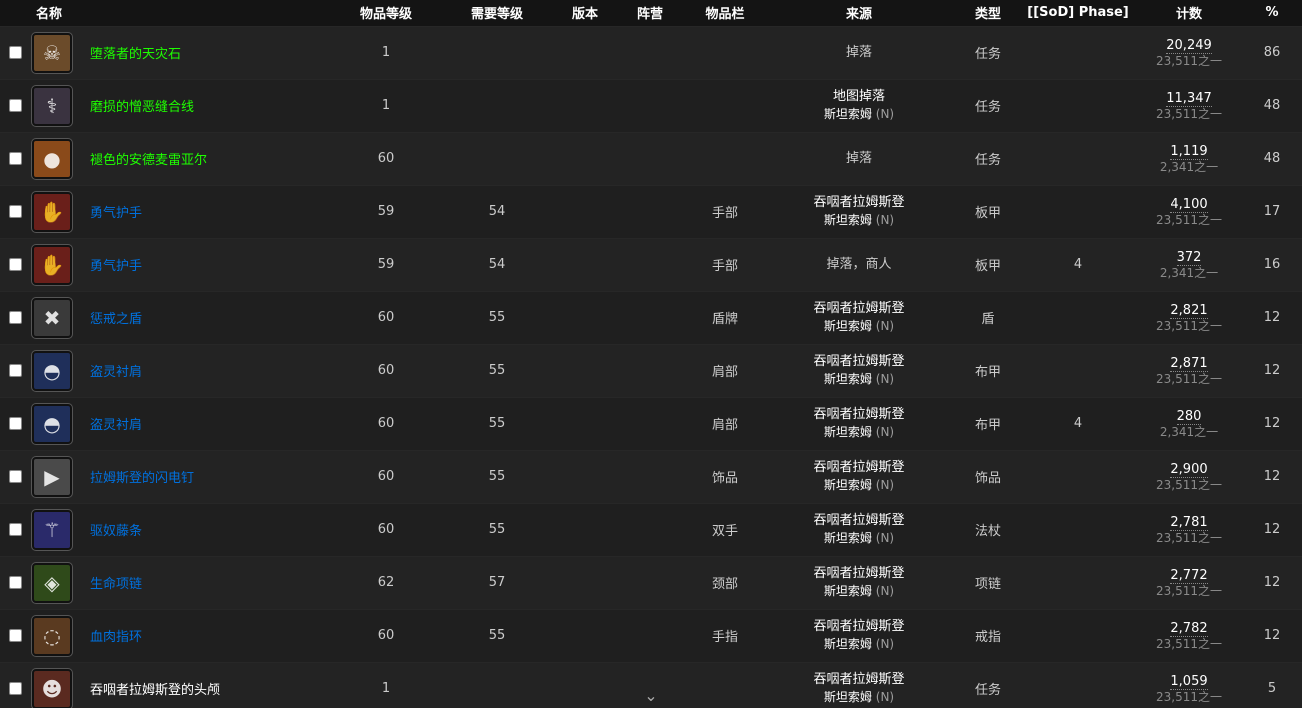 The width and height of the screenshot is (1302, 708). What do you see at coordinates (52, 105) in the screenshot?
I see `thread-icon: ⚕` at bounding box center [52, 105].